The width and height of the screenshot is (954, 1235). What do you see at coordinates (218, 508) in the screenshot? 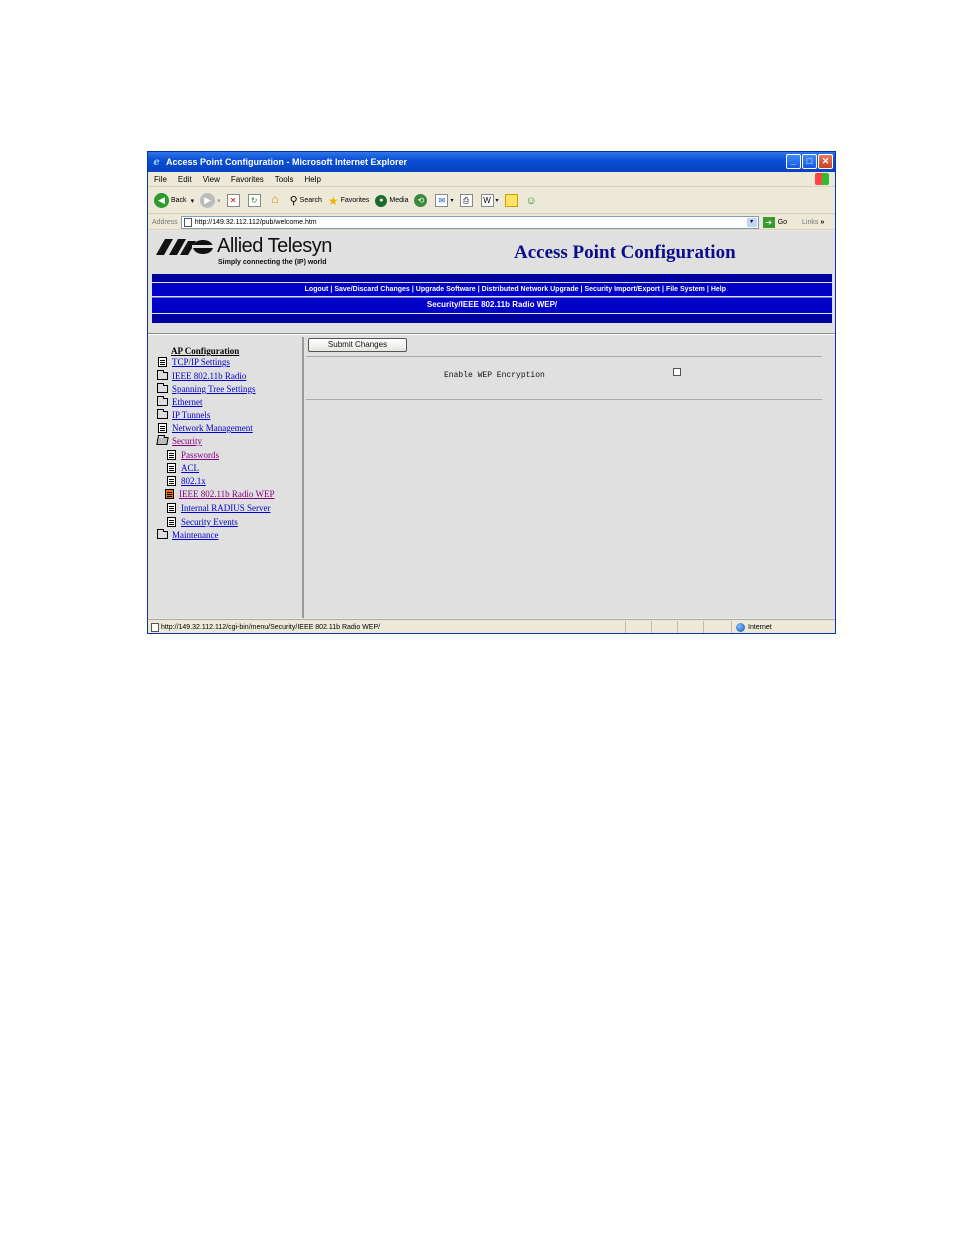
I see `sidebar-item-radius-server: Internal RADIUS Server` at bounding box center [218, 508].